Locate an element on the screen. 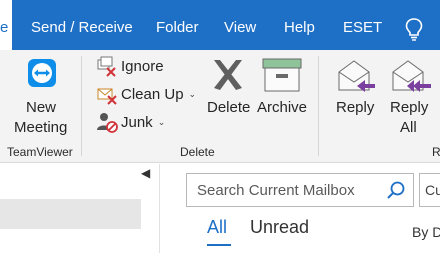 Image resolution: width=440 pixels, height=253 pixels. lightbulb-icon is located at coordinates (414, 29).